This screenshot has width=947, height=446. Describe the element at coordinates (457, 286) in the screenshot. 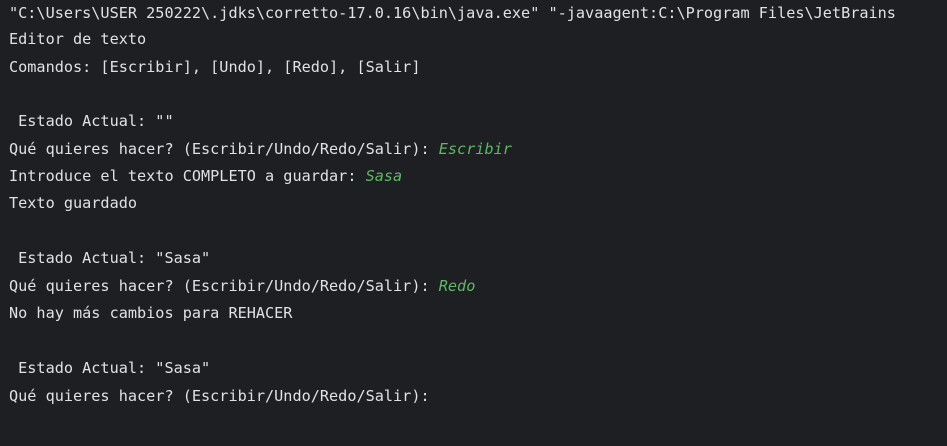

I see `user-input: Redo` at that location.